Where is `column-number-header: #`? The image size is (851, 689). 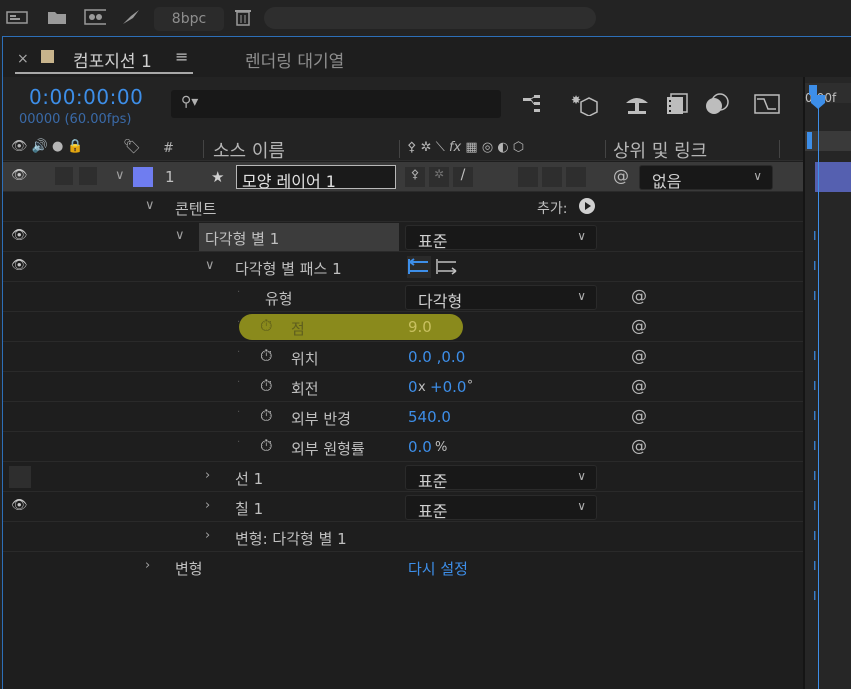
column-number-header: # is located at coordinates (168, 148).